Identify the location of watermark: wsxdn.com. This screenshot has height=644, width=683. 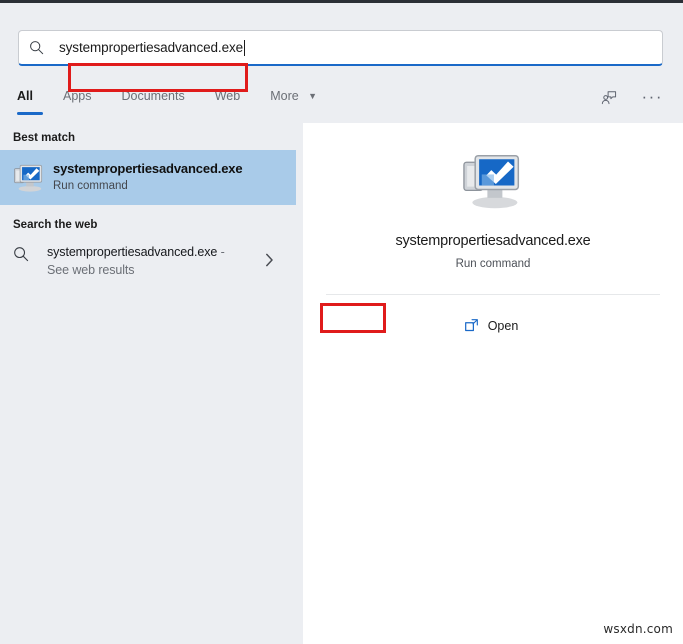
(638, 629).